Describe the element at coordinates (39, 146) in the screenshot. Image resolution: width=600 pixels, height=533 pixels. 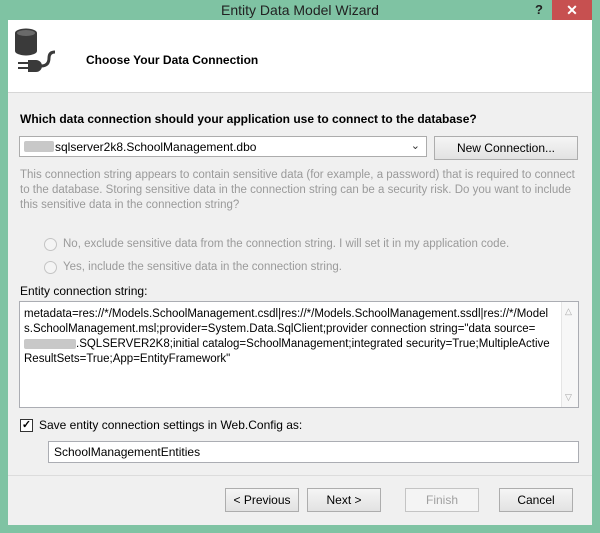
I see `redacted-server-name` at that location.